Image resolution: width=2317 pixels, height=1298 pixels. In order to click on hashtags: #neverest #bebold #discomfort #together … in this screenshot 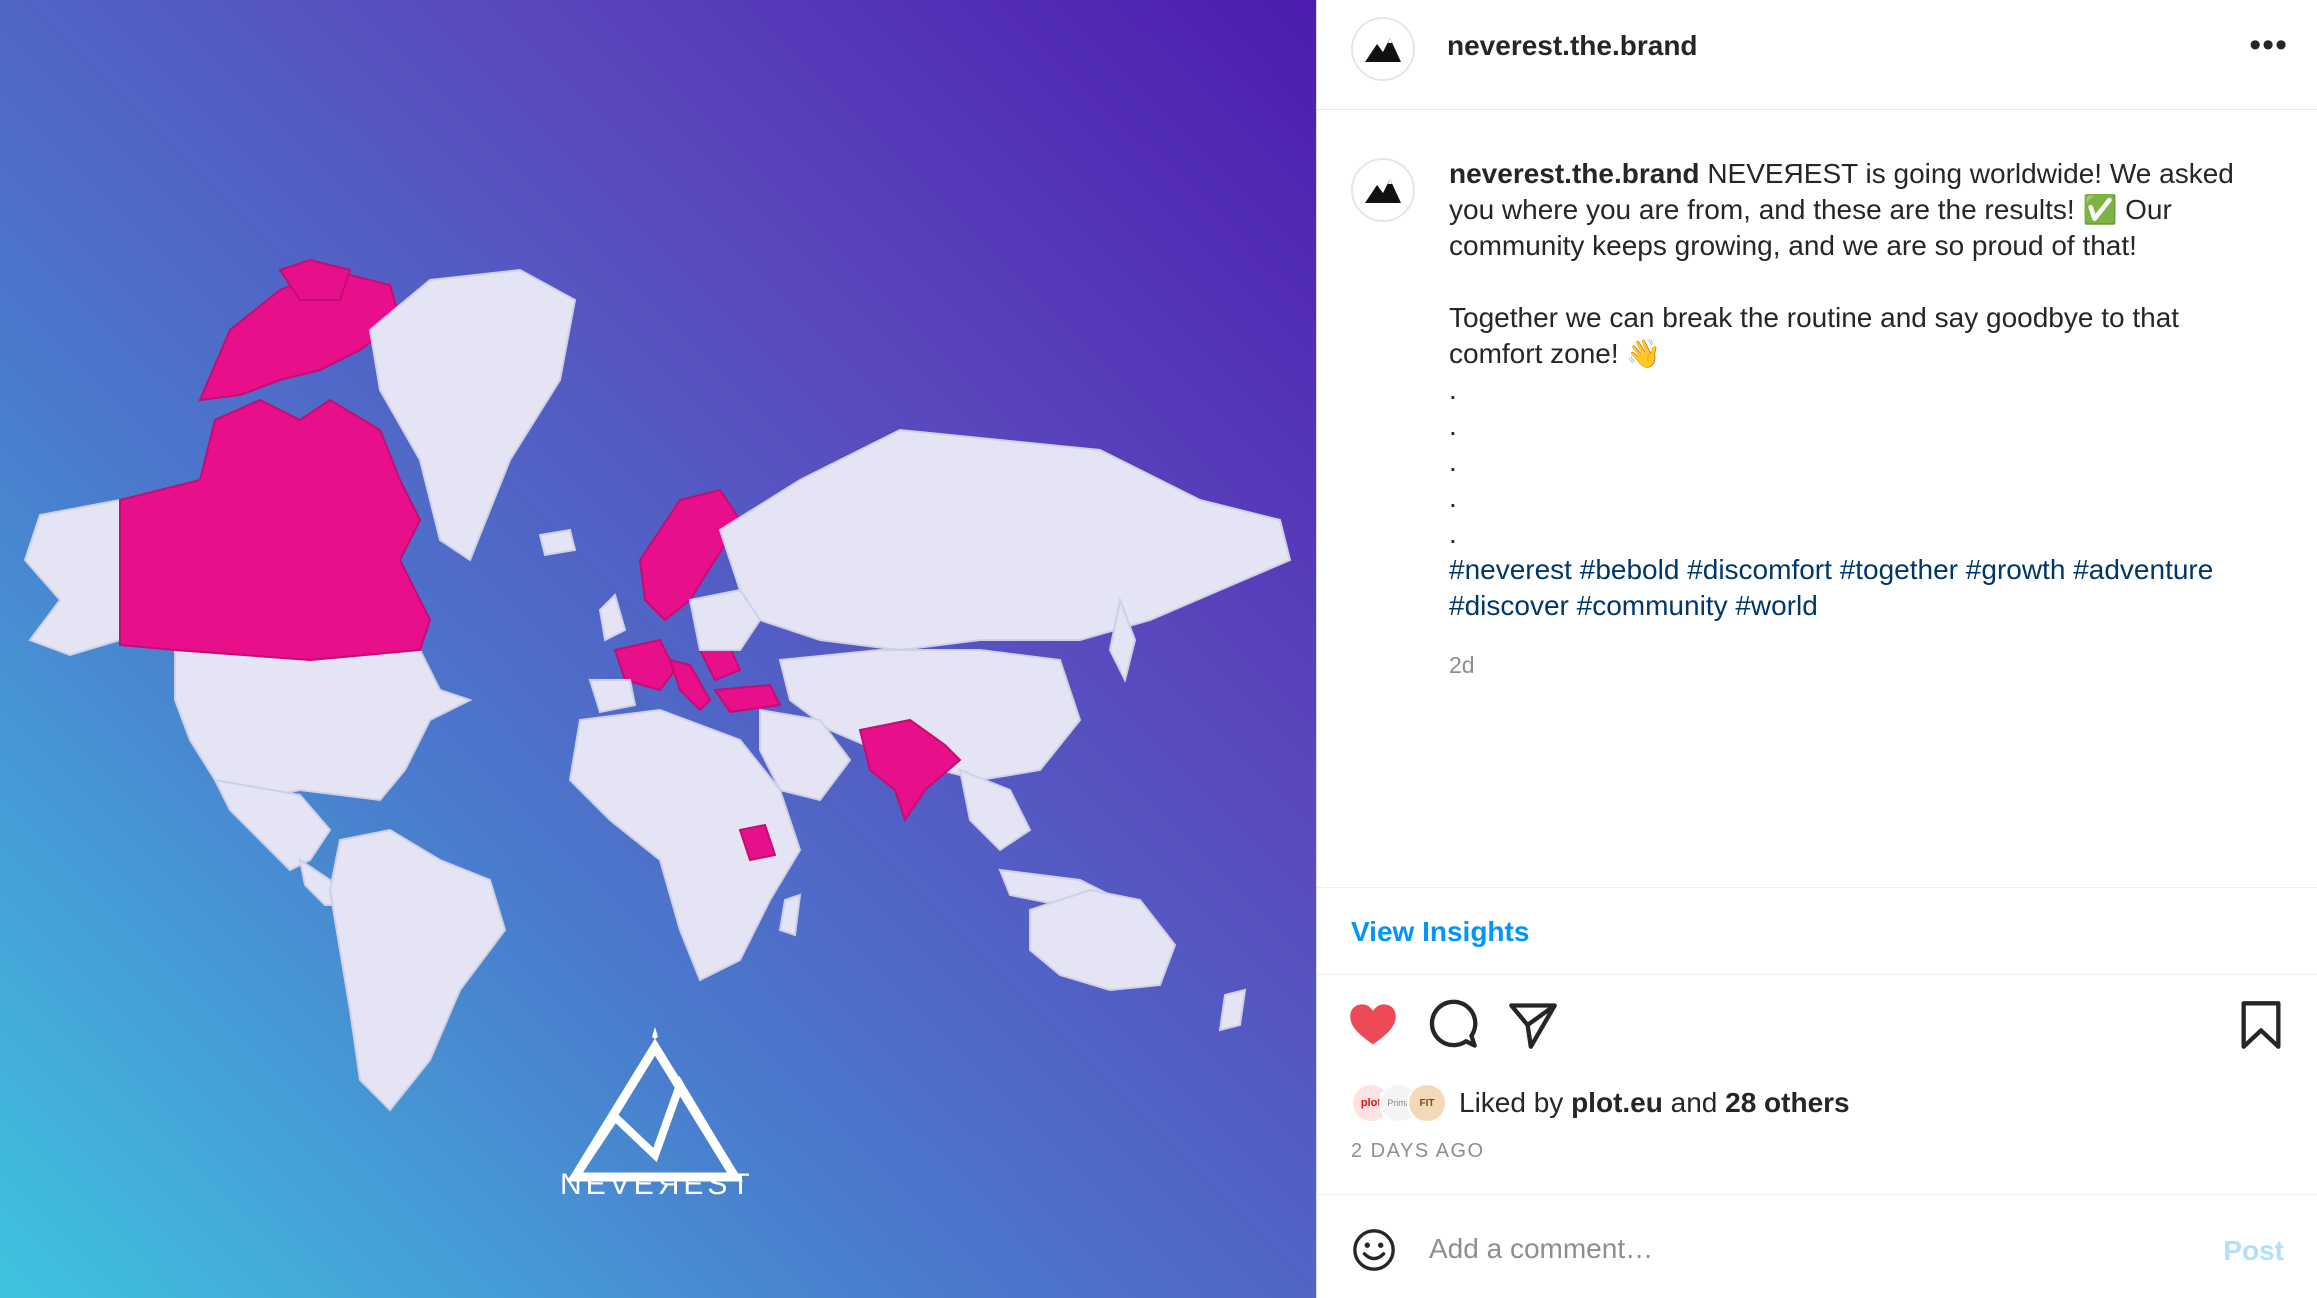, I will do `click(1864, 588)`.